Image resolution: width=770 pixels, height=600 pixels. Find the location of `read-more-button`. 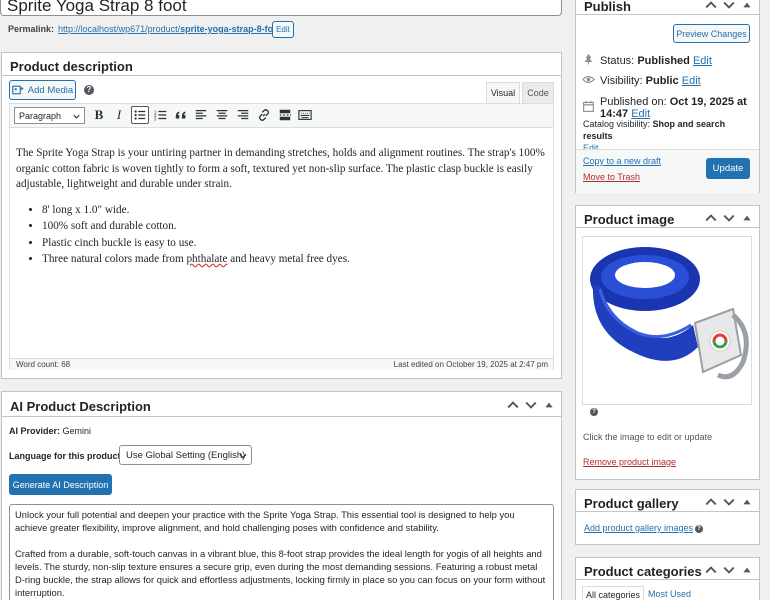

read-more-button is located at coordinates (285, 115).